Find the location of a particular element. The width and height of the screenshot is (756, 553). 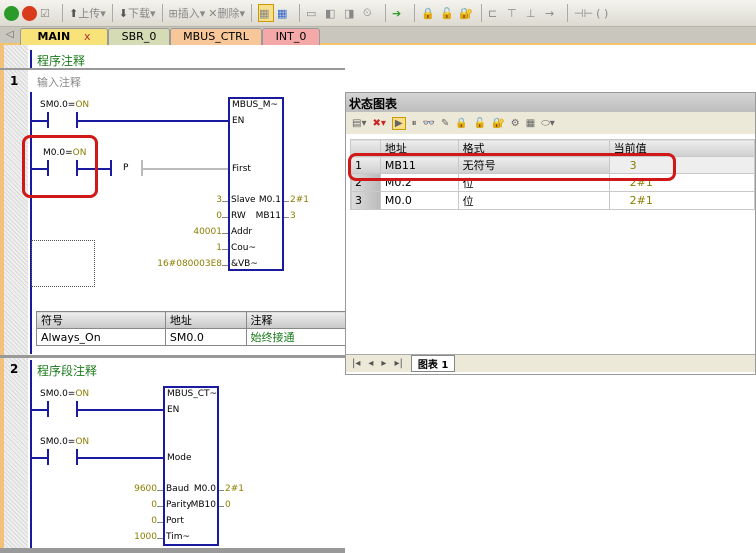

program-comment: 程序注释 is located at coordinates (61, 60).